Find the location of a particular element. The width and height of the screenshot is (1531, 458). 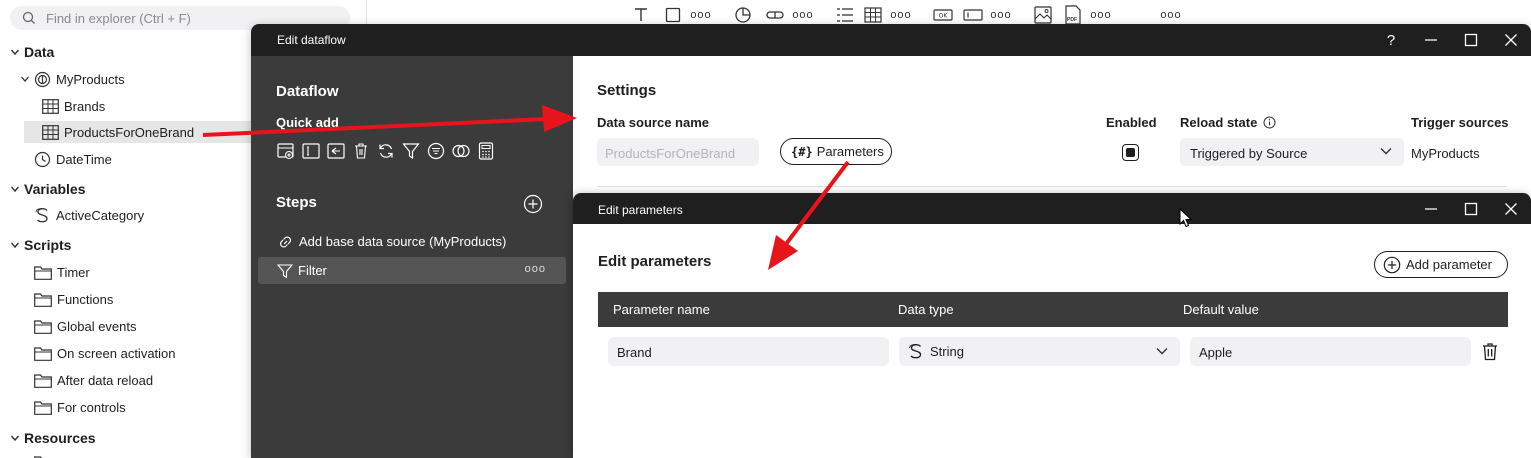

pdf-icon: PDF is located at coordinates (1073, 15).